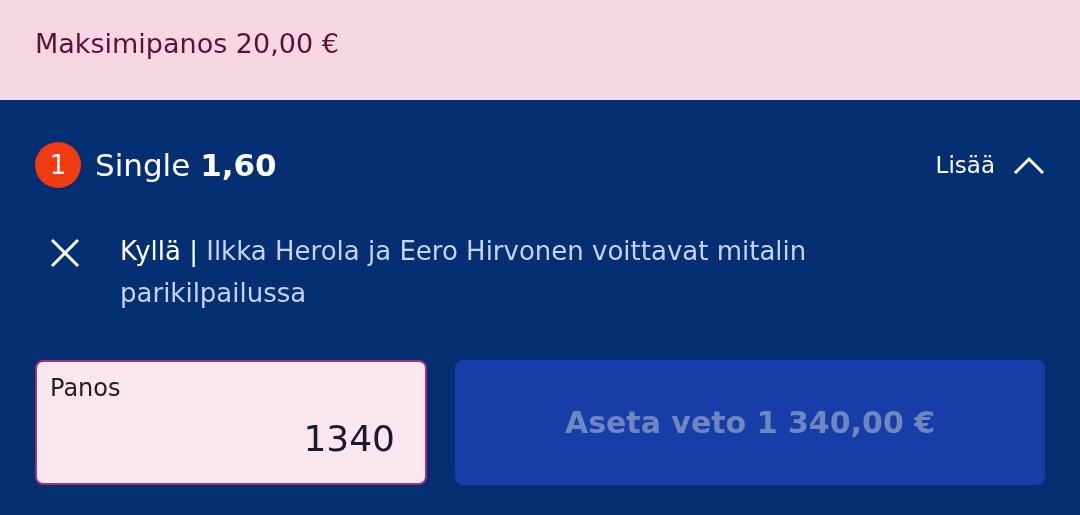 Image resolution: width=1080 pixels, height=515 pixels. Describe the element at coordinates (464, 272) in the screenshot. I see `selection-text: Kyllä | Ilkka Herola ja Eero Hirvonen voittavat mitalin parikilpailussa` at that location.